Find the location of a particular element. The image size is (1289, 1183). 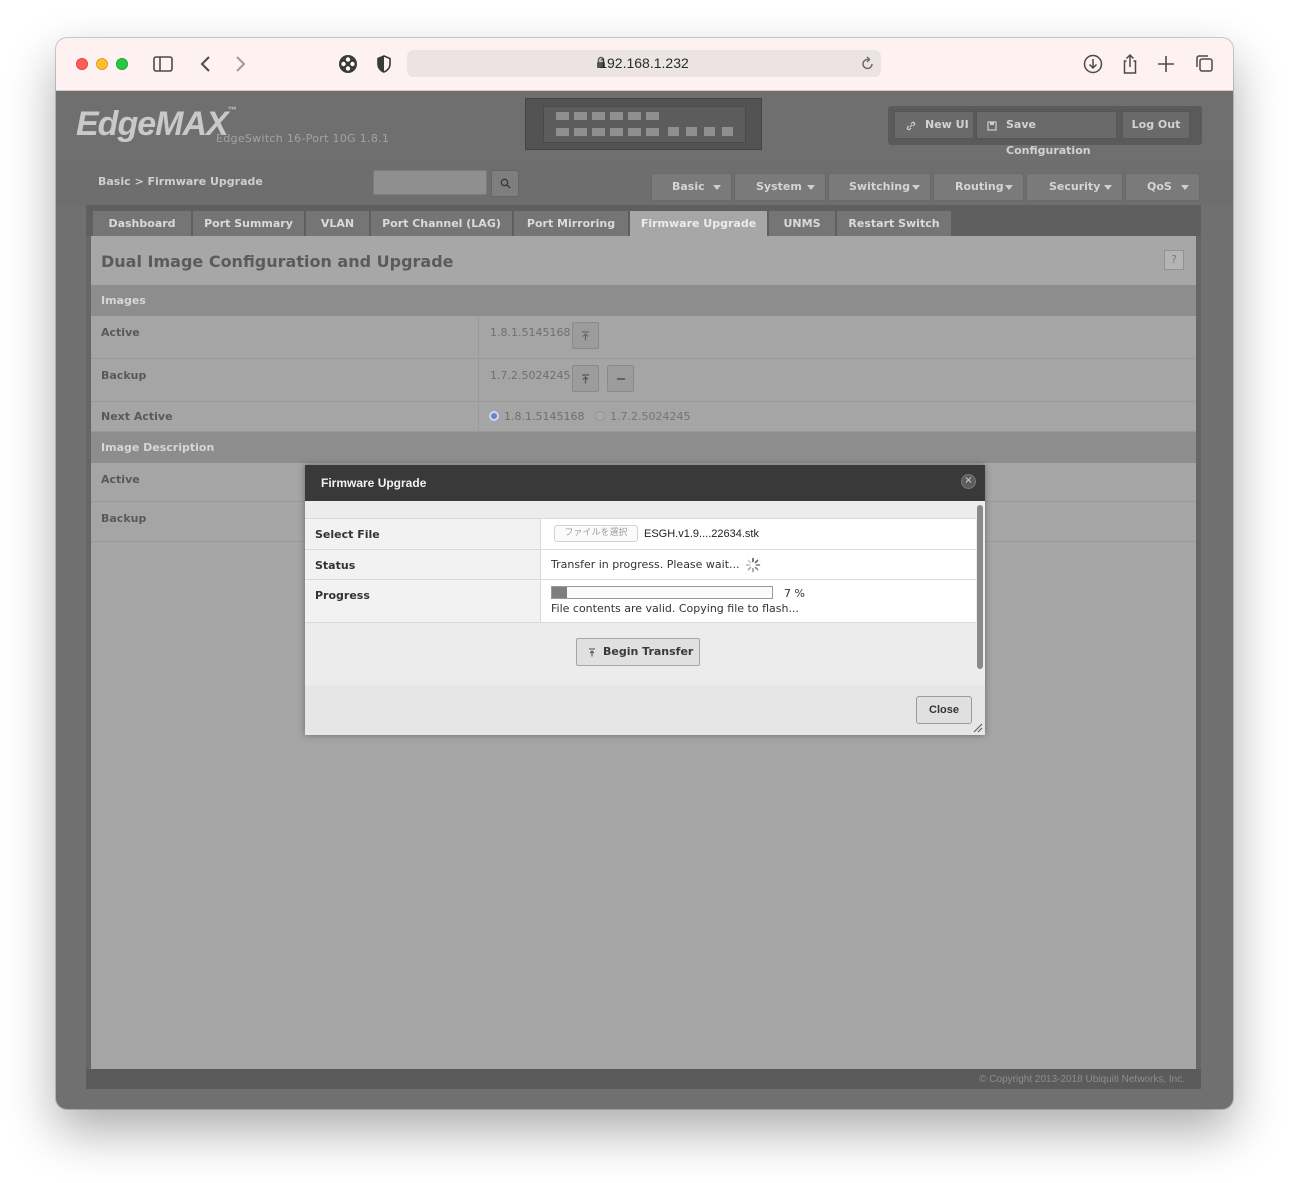

radio-label-2: 1.7.2.5024245 is located at coordinates (650, 416).